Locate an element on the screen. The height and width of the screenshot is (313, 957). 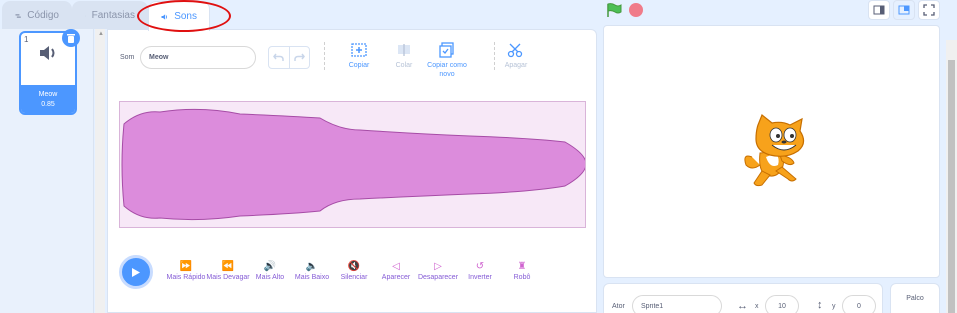
undo-icon is located at coordinates (278, 57).